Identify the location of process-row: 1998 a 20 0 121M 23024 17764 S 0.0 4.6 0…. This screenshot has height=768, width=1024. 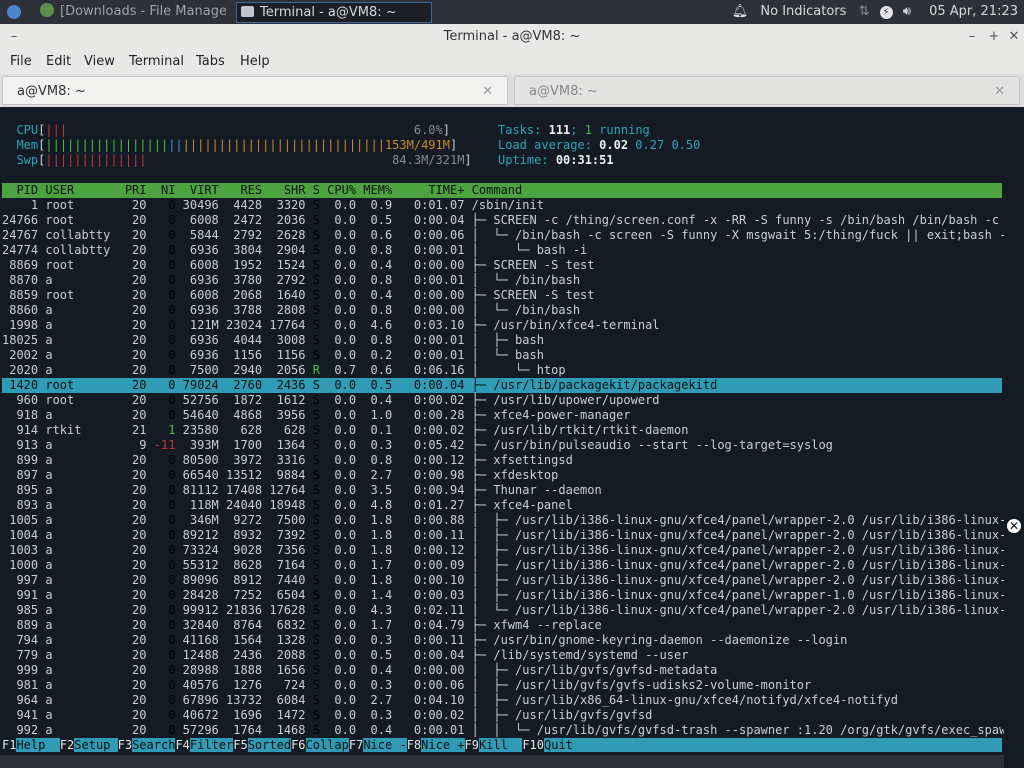
(502, 325).